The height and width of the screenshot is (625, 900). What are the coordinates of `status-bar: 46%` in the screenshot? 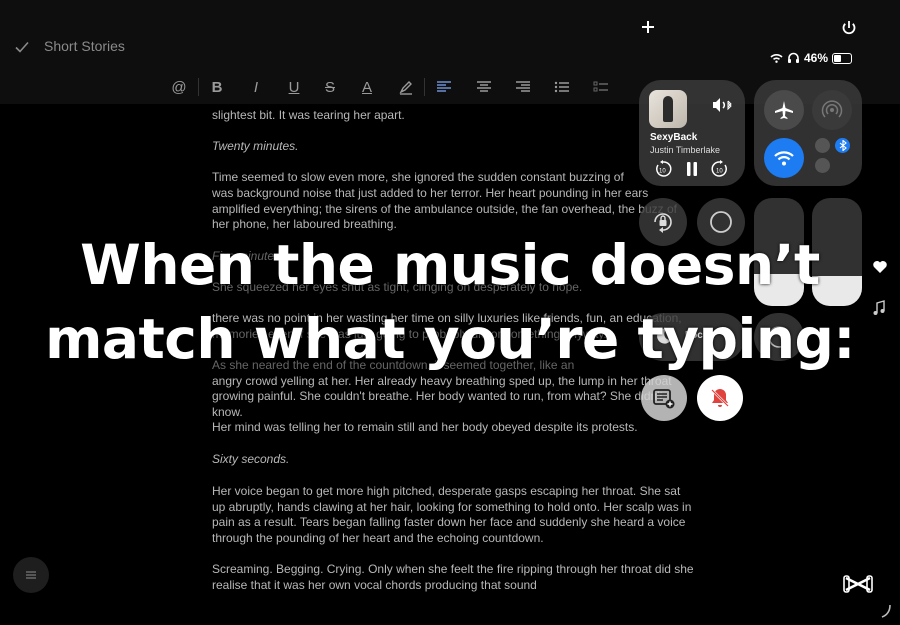 It's located at (816, 58).